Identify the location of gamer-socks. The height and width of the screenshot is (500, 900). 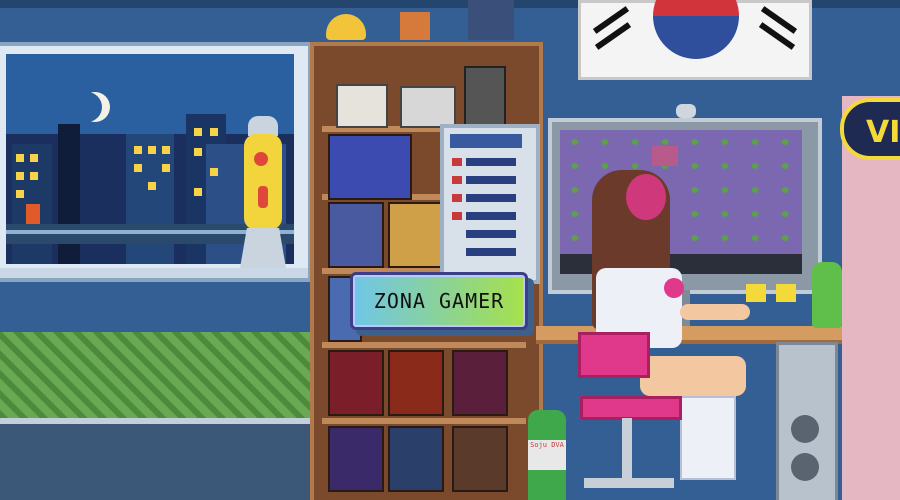
(708, 438).